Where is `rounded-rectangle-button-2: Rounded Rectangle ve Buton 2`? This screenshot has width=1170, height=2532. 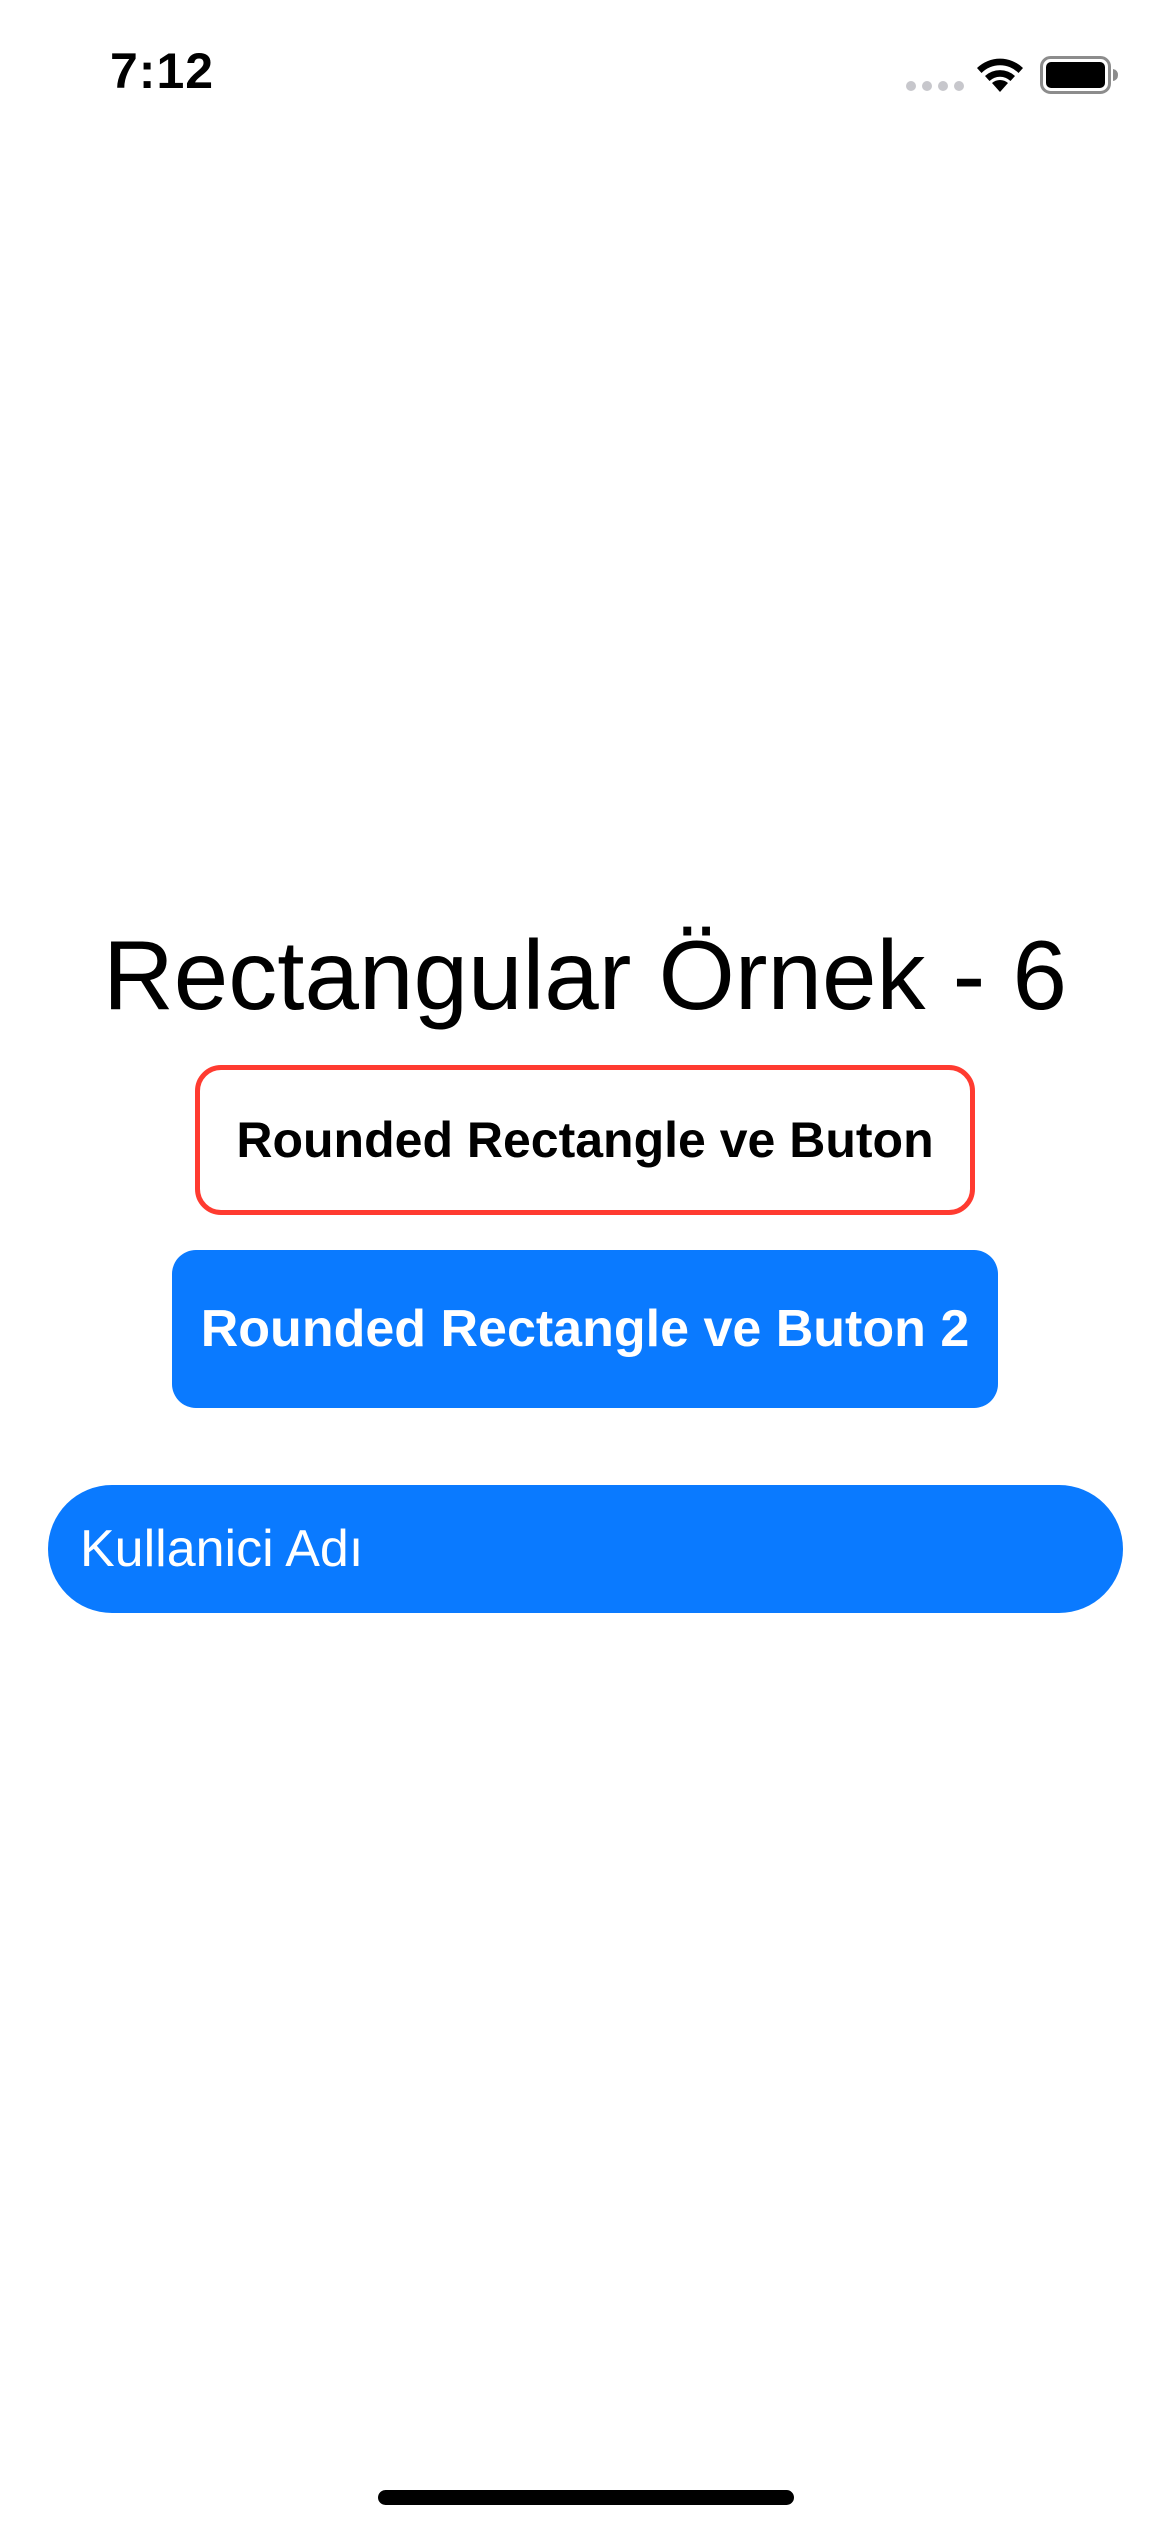 rounded-rectangle-button-2: Rounded Rectangle ve Buton 2 is located at coordinates (585, 1329).